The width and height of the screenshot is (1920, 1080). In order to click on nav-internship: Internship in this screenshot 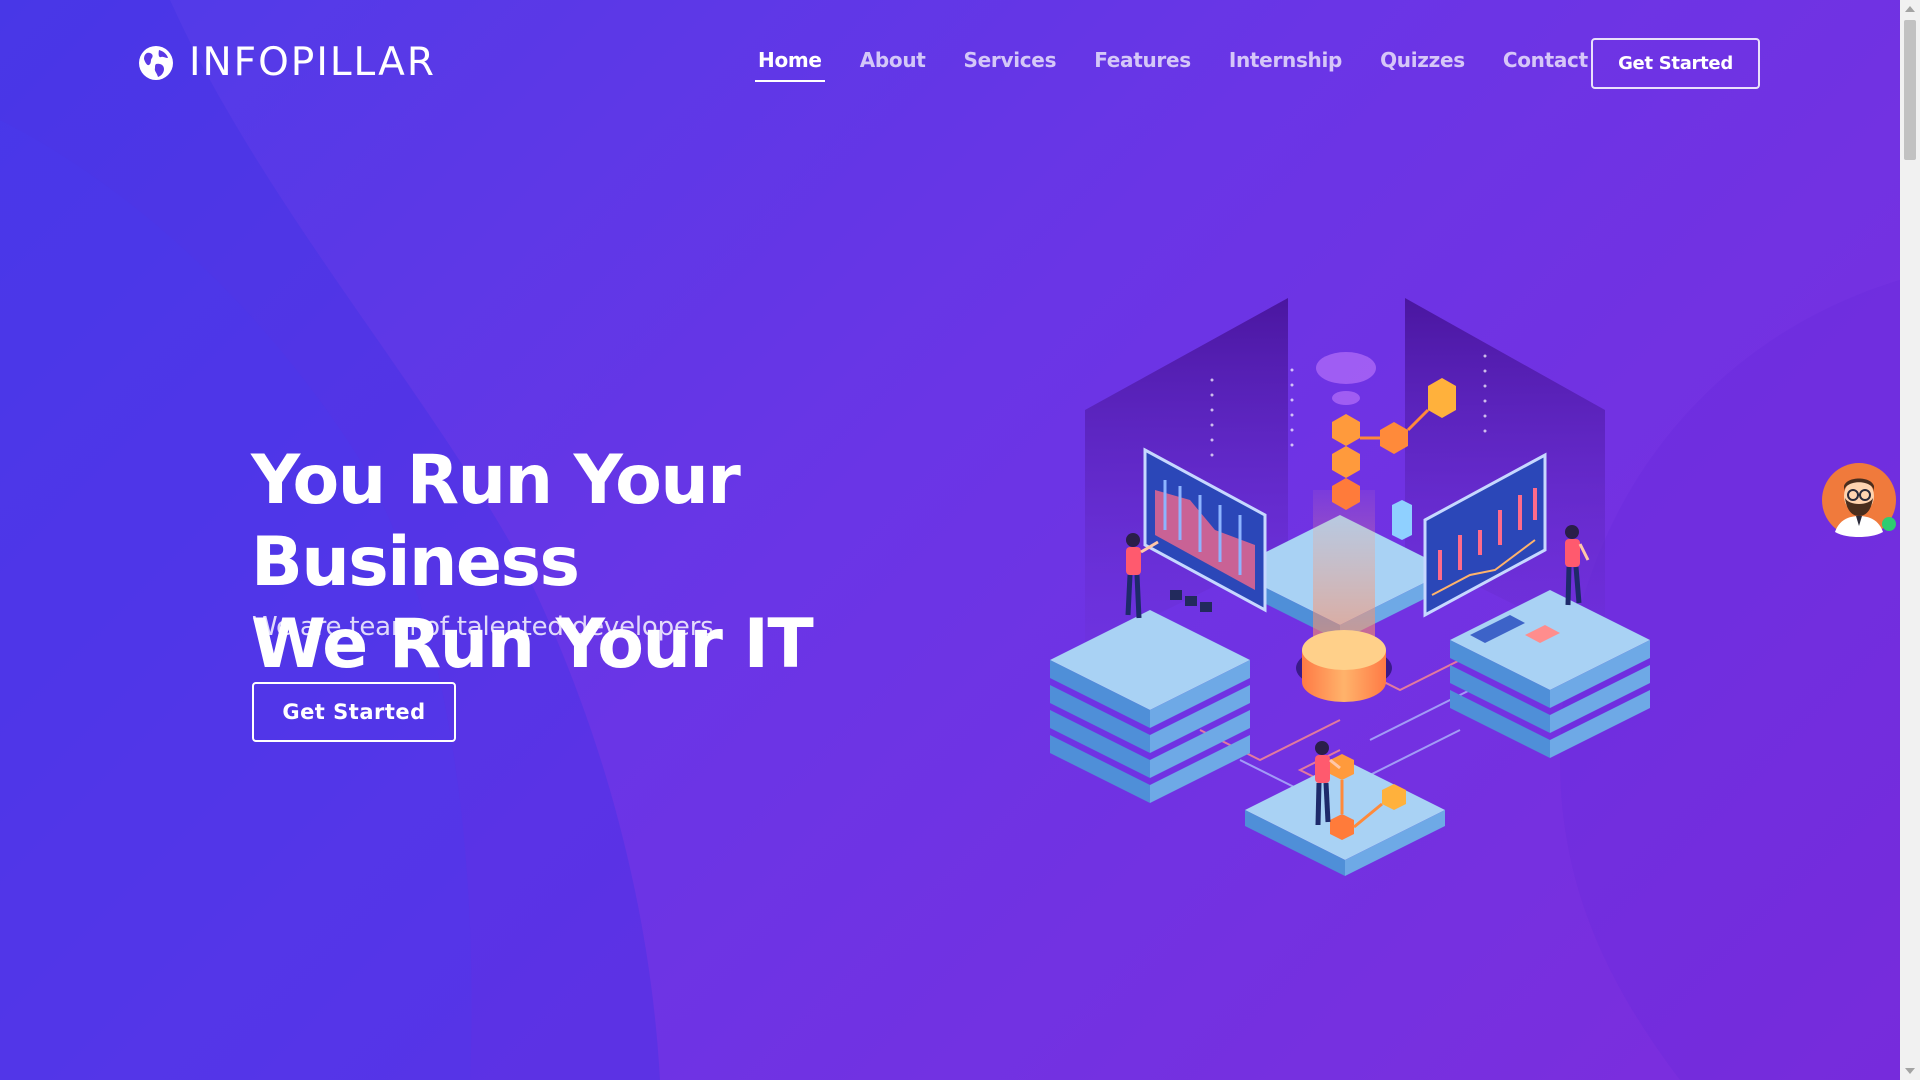, I will do `click(1286, 64)`.